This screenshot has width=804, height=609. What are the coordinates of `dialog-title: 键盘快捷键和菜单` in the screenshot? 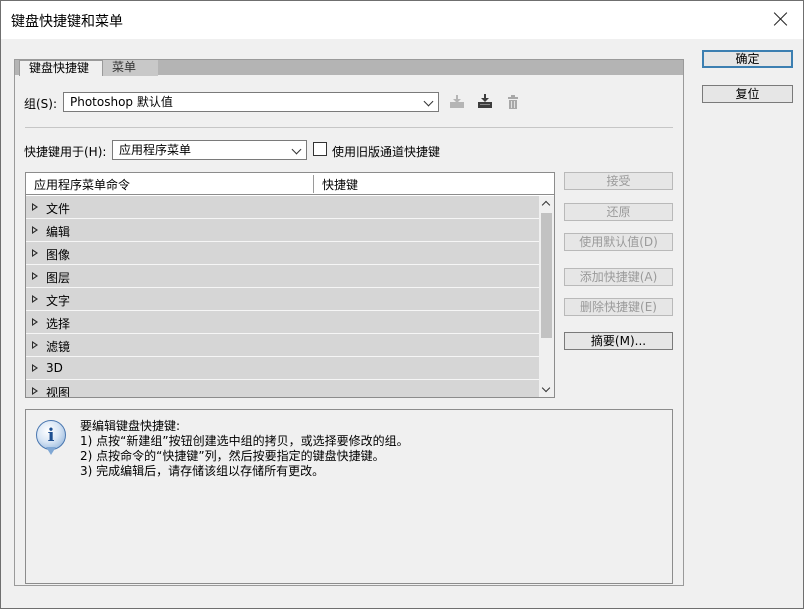 It's located at (67, 22).